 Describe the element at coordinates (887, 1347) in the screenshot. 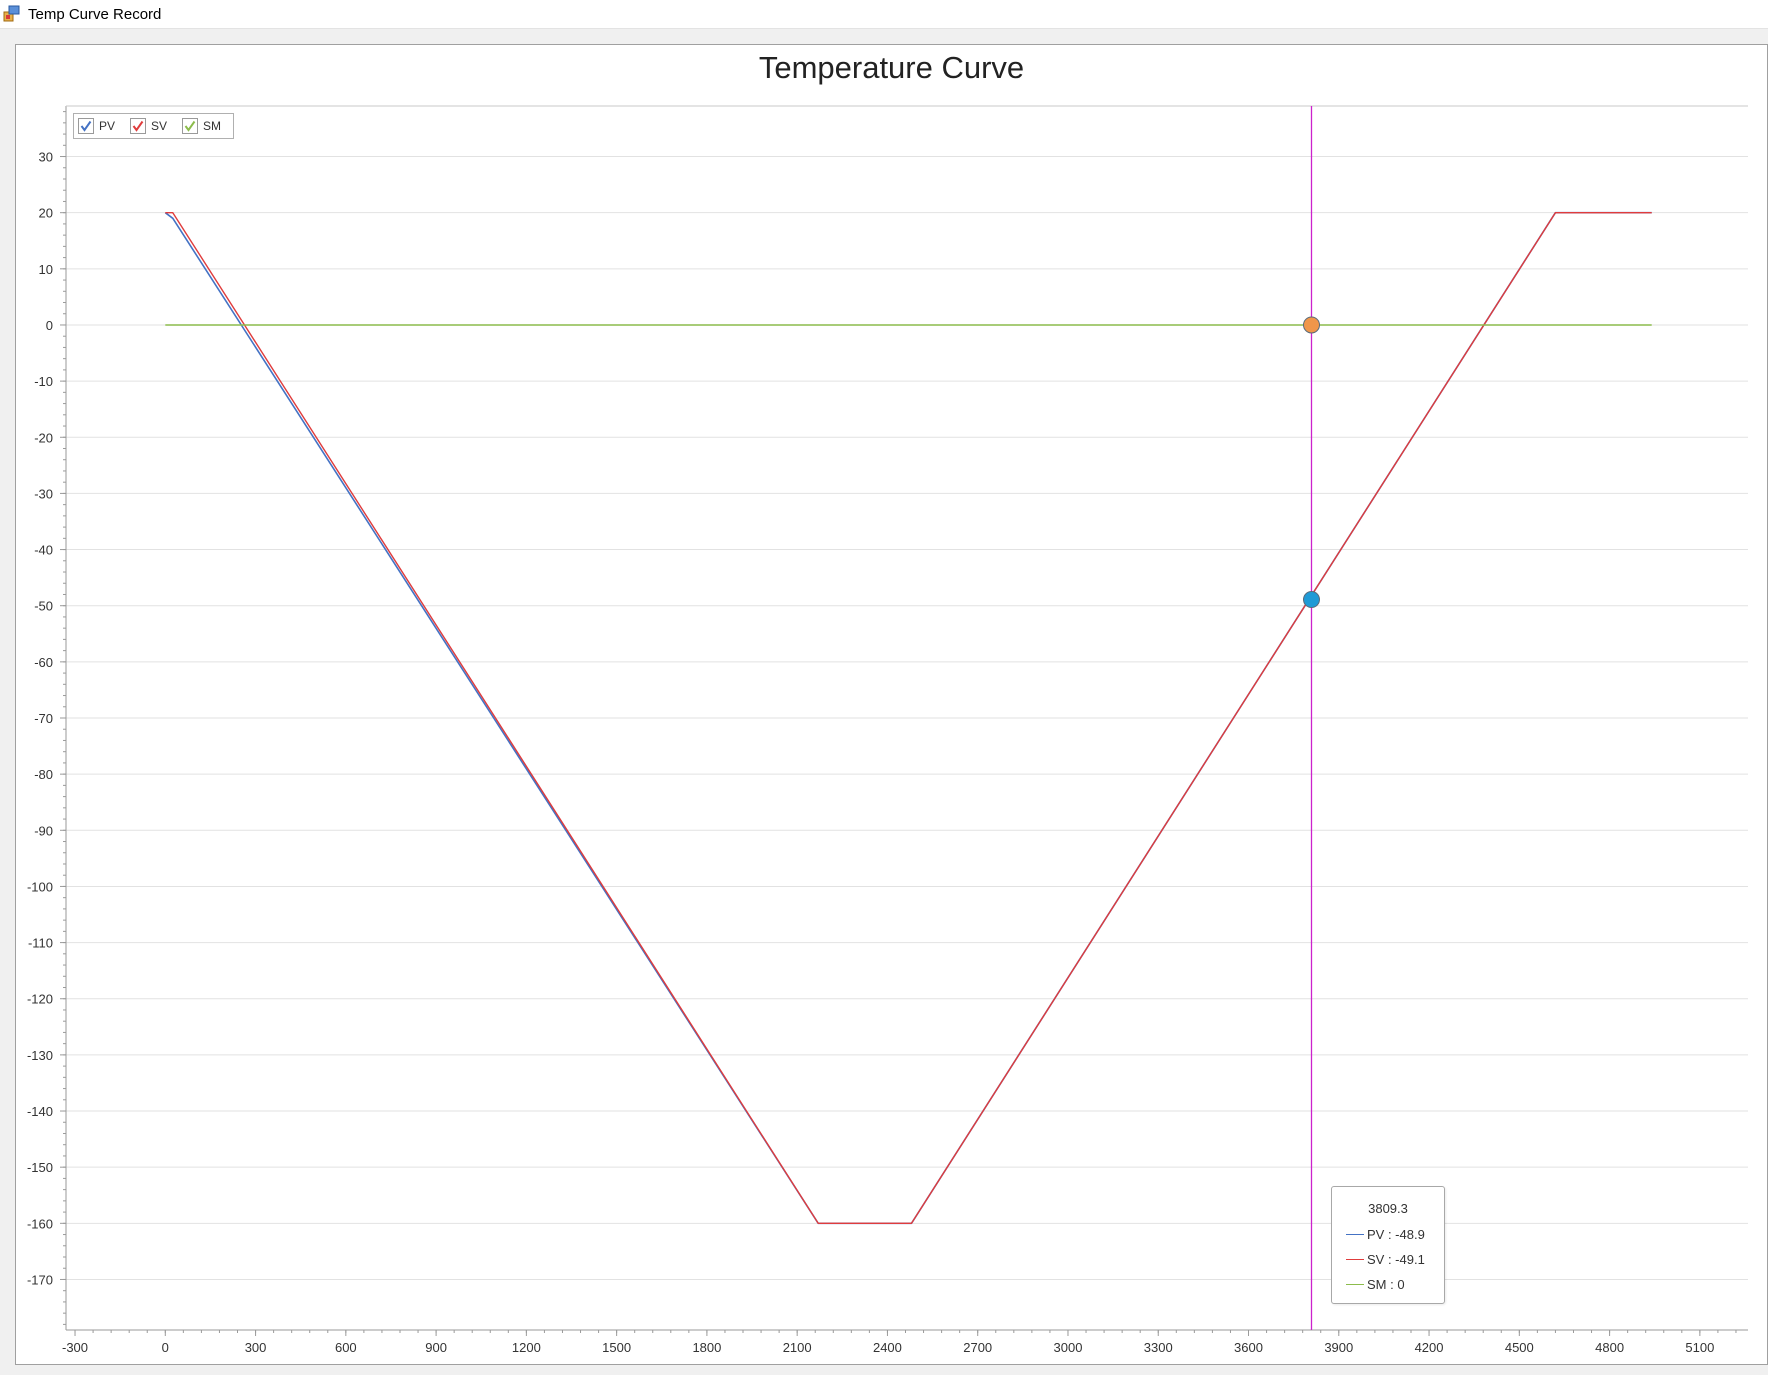

I see `x-tick-label: 2400` at that location.